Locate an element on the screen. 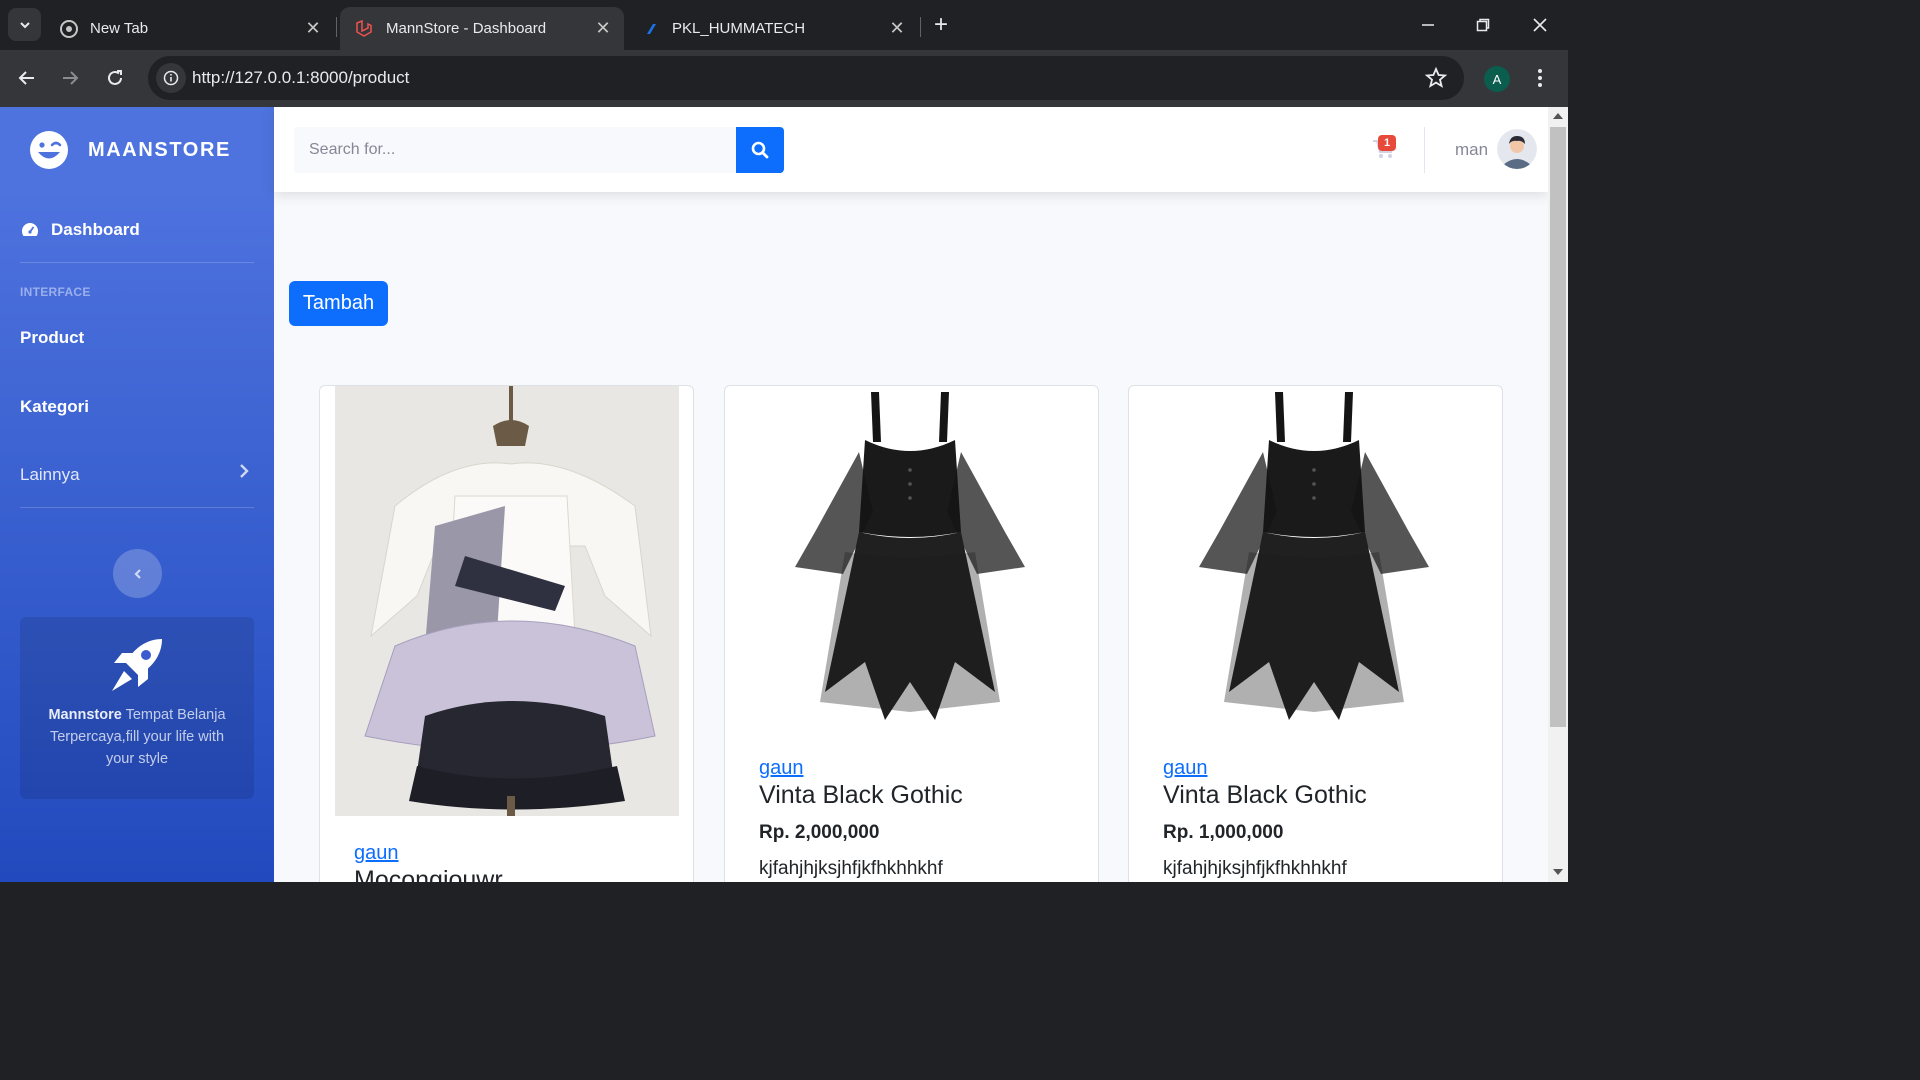  sidebar-item-label: Lainnya is located at coordinates (50, 474).